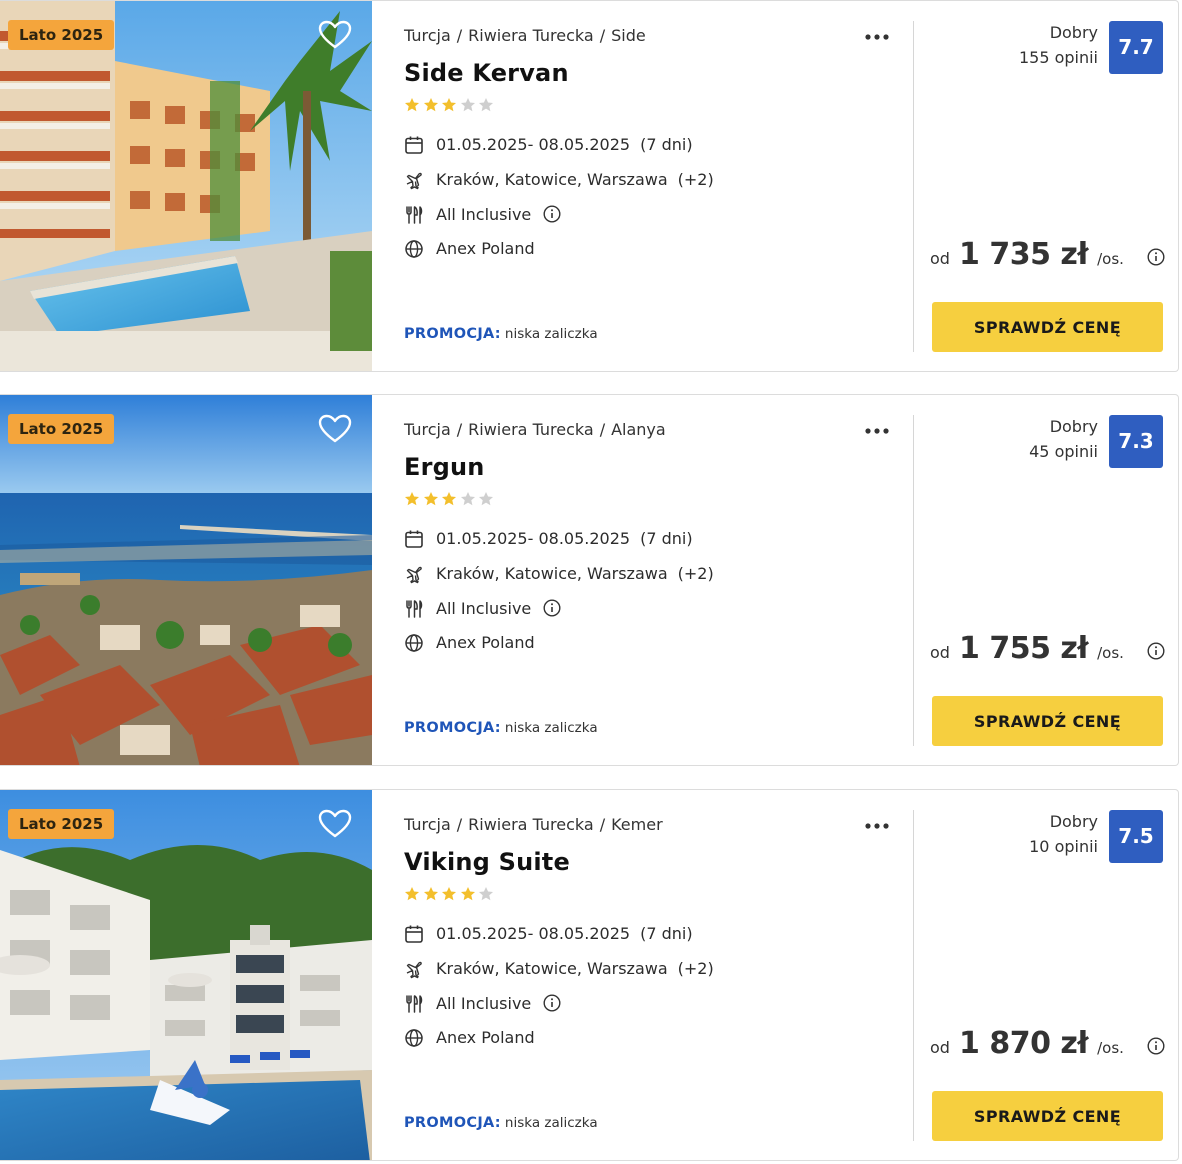 The height and width of the screenshot is (1164, 1182). I want to click on breadcrumb-city: Side, so click(628, 35).